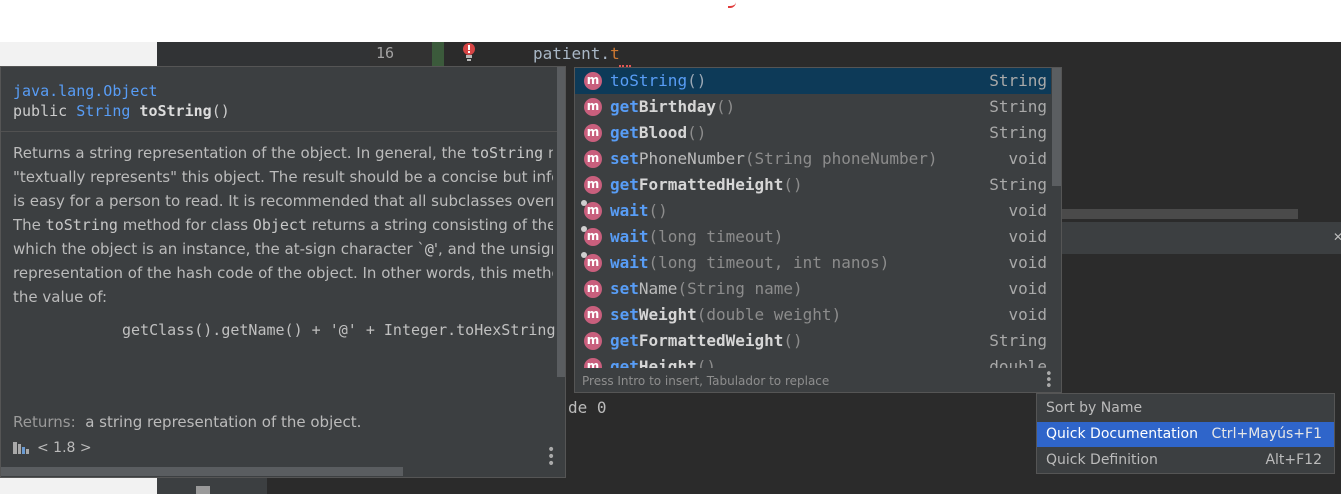 This screenshot has height=494, width=1341. I want to click on completion-item: m wait(long timeout, int nanos) void, so click(813, 263).